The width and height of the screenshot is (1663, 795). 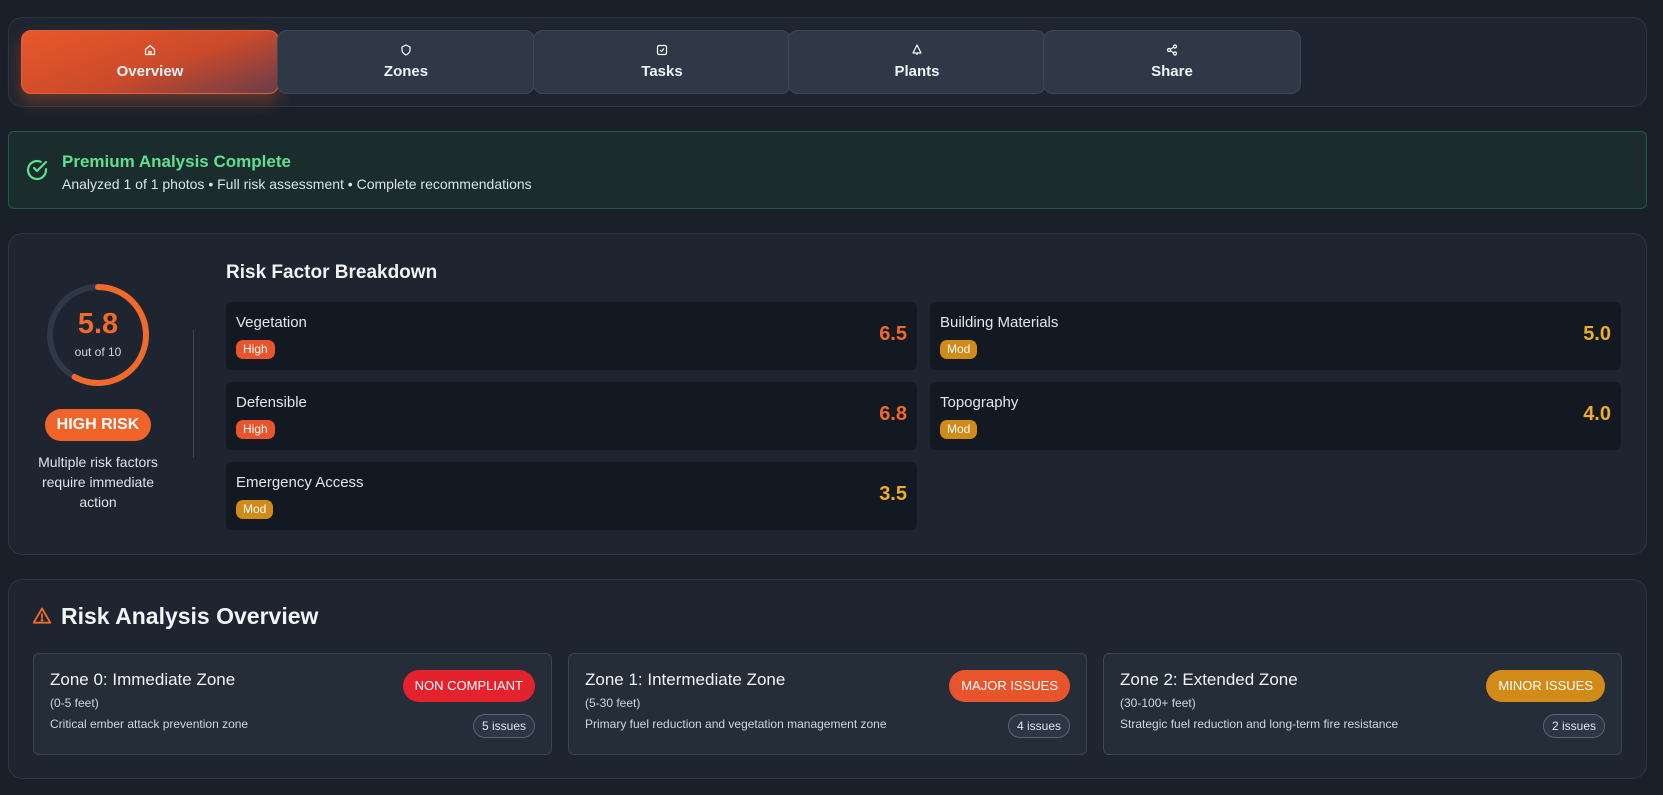 What do you see at coordinates (42, 615) in the screenshot?
I see `warning-triangle-icon` at bounding box center [42, 615].